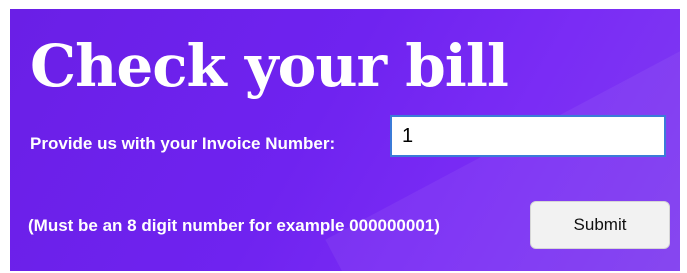 The height and width of the screenshot is (273, 687). Describe the element at coordinates (600, 225) in the screenshot. I see `submit-button: Submit` at that location.